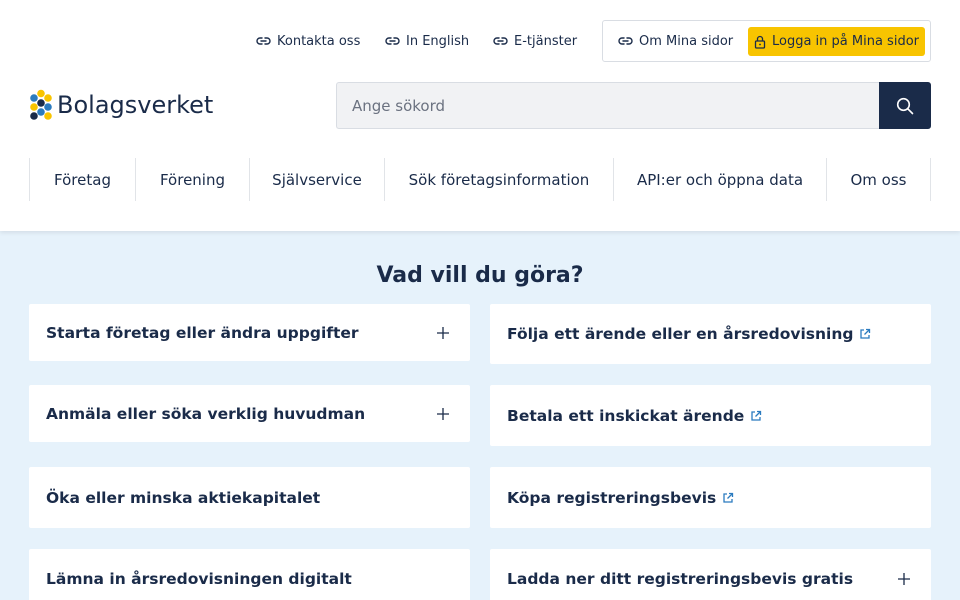 Image resolution: width=960 pixels, height=600 pixels. Describe the element at coordinates (620, 497) in the screenshot. I see `card-label: Köpa registreringsbevis` at that location.